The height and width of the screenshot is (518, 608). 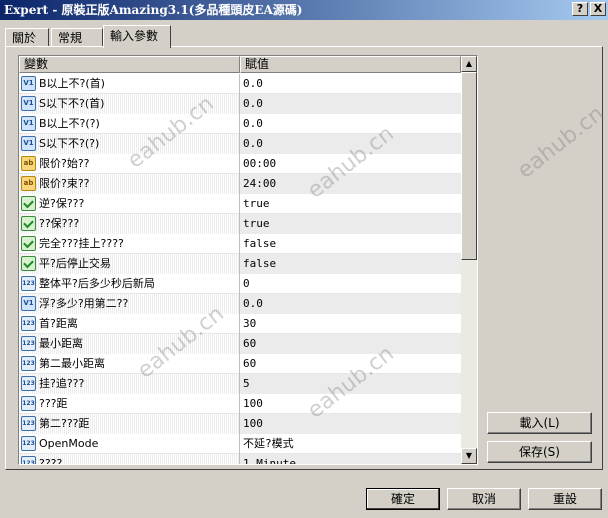 What do you see at coordinates (72, 83) in the screenshot?
I see `variable-name: B以上不?(首)` at bounding box center [72, 83].